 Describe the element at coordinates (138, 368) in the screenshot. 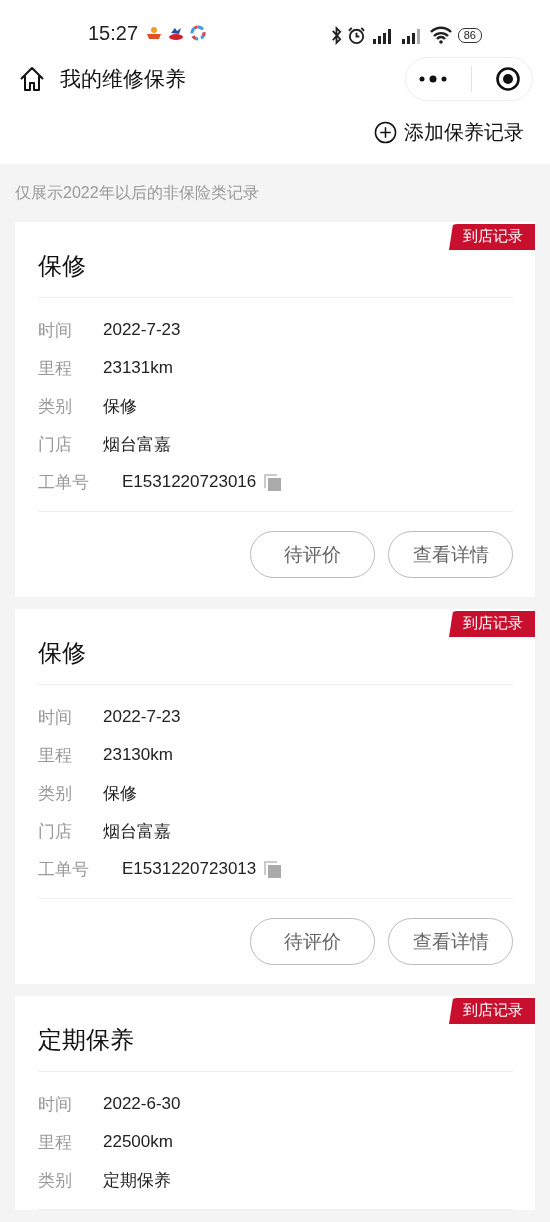

I see `field-value: 23131km` at that location.